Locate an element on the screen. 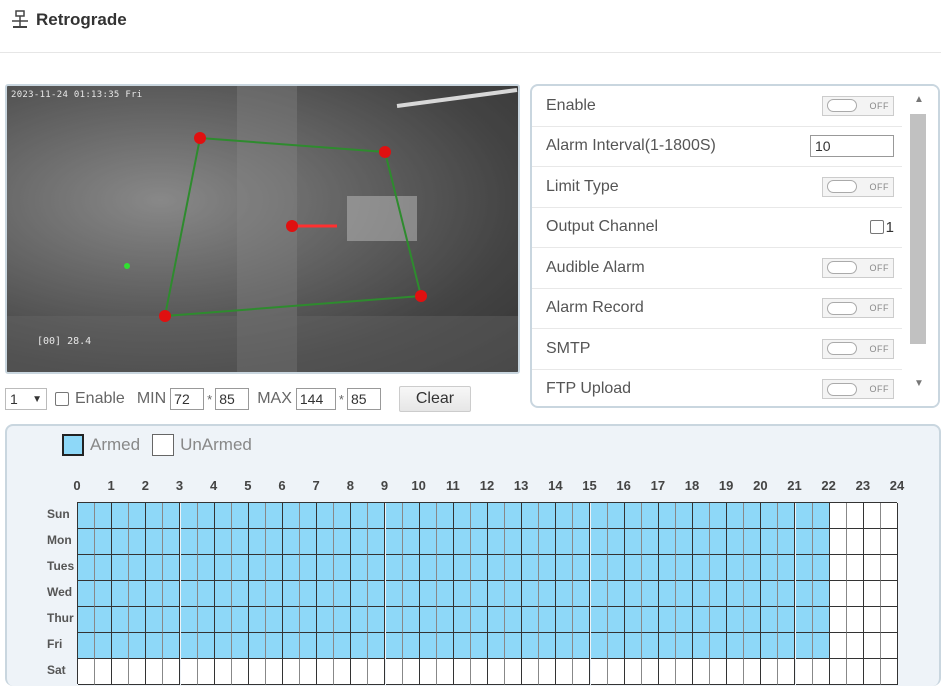 Image resolution: width=941 pixels, height=686 pixels. scroll-up-icon: ▲ is located at coordinates (919, 99).